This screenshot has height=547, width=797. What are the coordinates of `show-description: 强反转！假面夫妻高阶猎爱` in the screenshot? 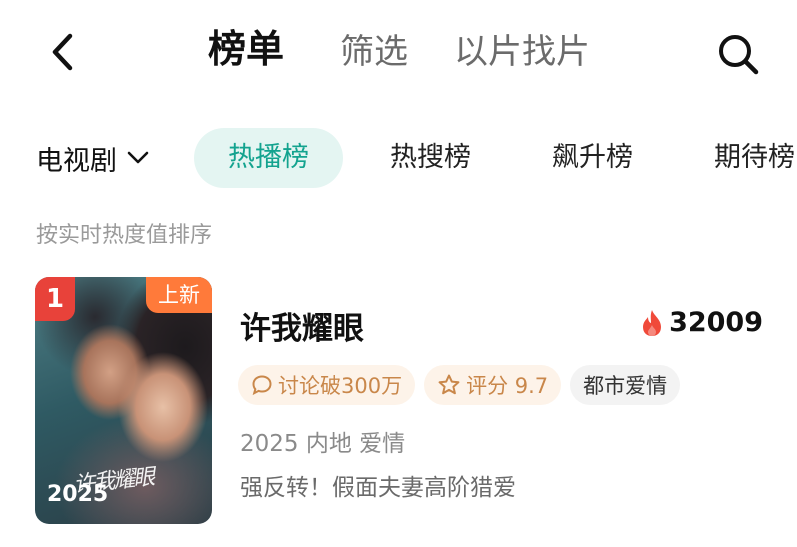 It's located at (378, 488).